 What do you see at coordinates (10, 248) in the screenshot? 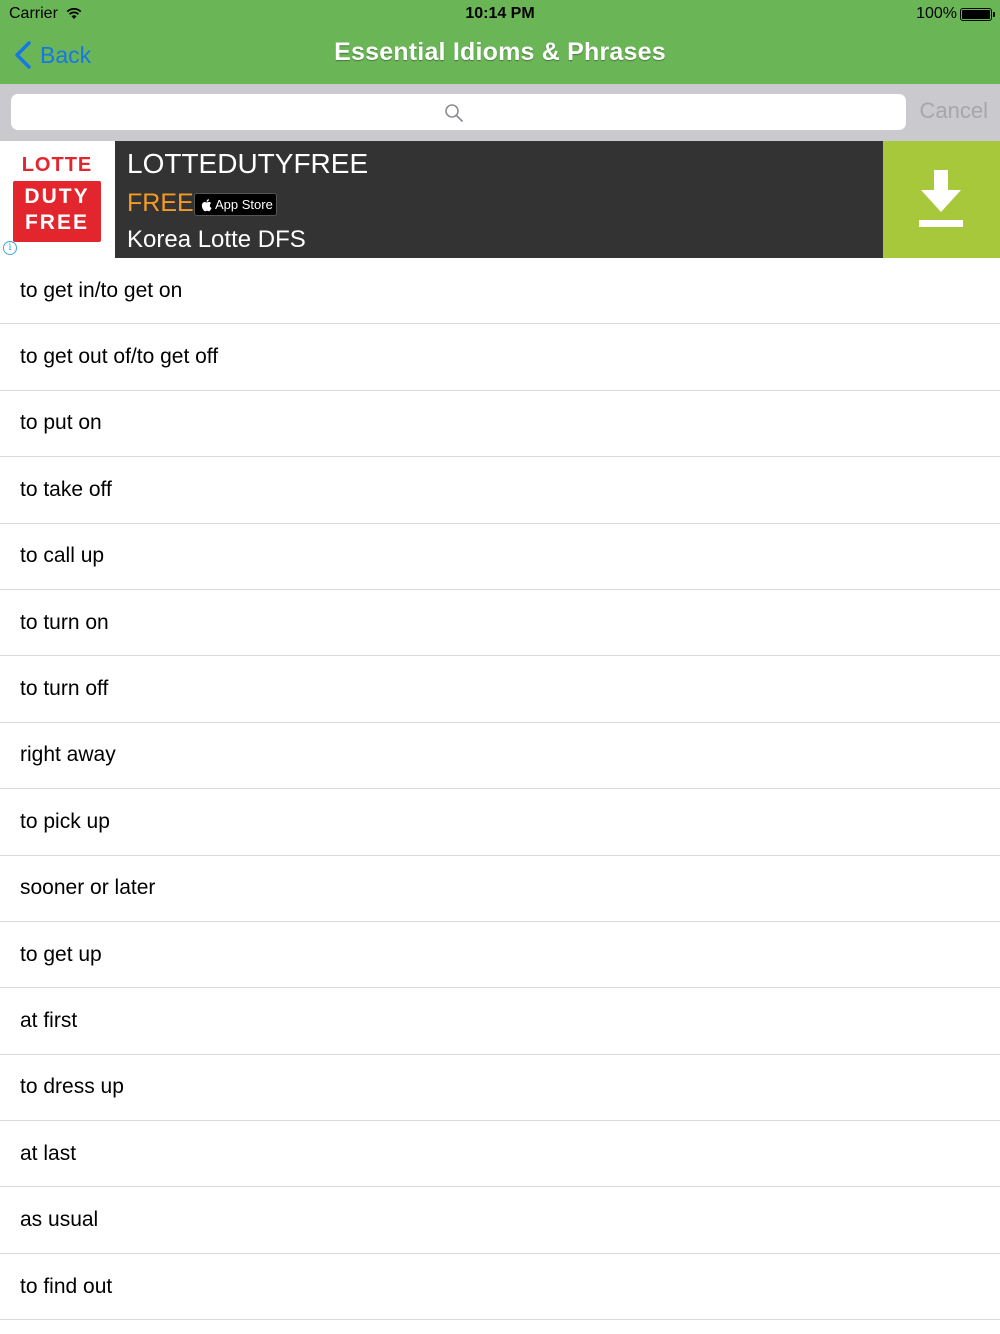
I see `info-icon: i` at bounding box center [10, 248].